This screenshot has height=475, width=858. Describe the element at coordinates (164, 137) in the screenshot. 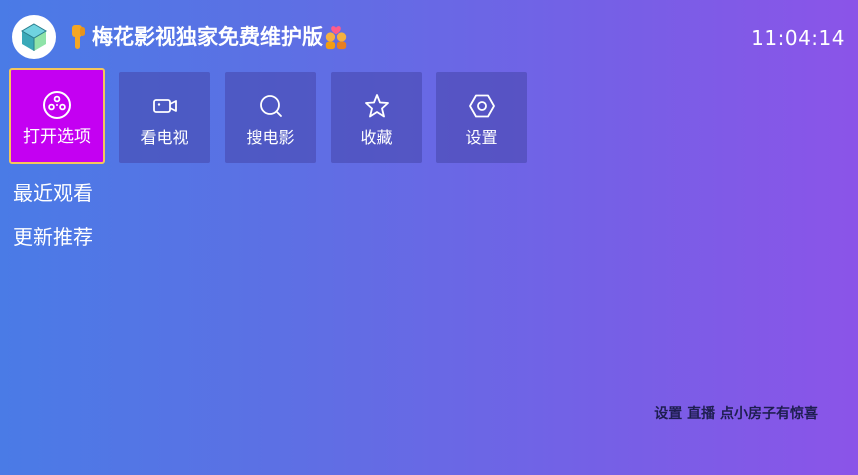

I see `menu-item-label: 看电视` at that location.